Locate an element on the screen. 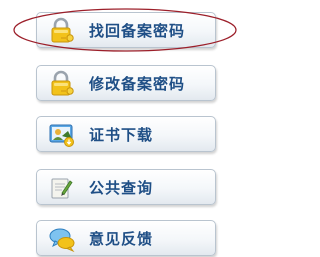 Image resolution: width=320 pixels, height=257 pixels. chat-bubbles-icon is located at coordinates (62, 239).